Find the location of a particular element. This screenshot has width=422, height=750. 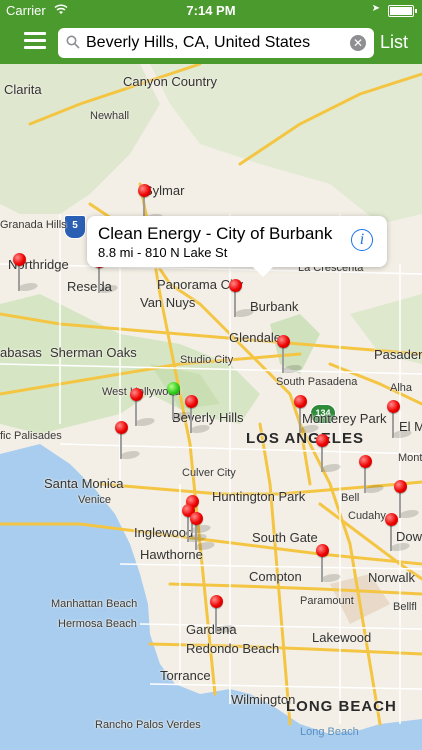

hamburger-icon is located at coordinates (35, 33).